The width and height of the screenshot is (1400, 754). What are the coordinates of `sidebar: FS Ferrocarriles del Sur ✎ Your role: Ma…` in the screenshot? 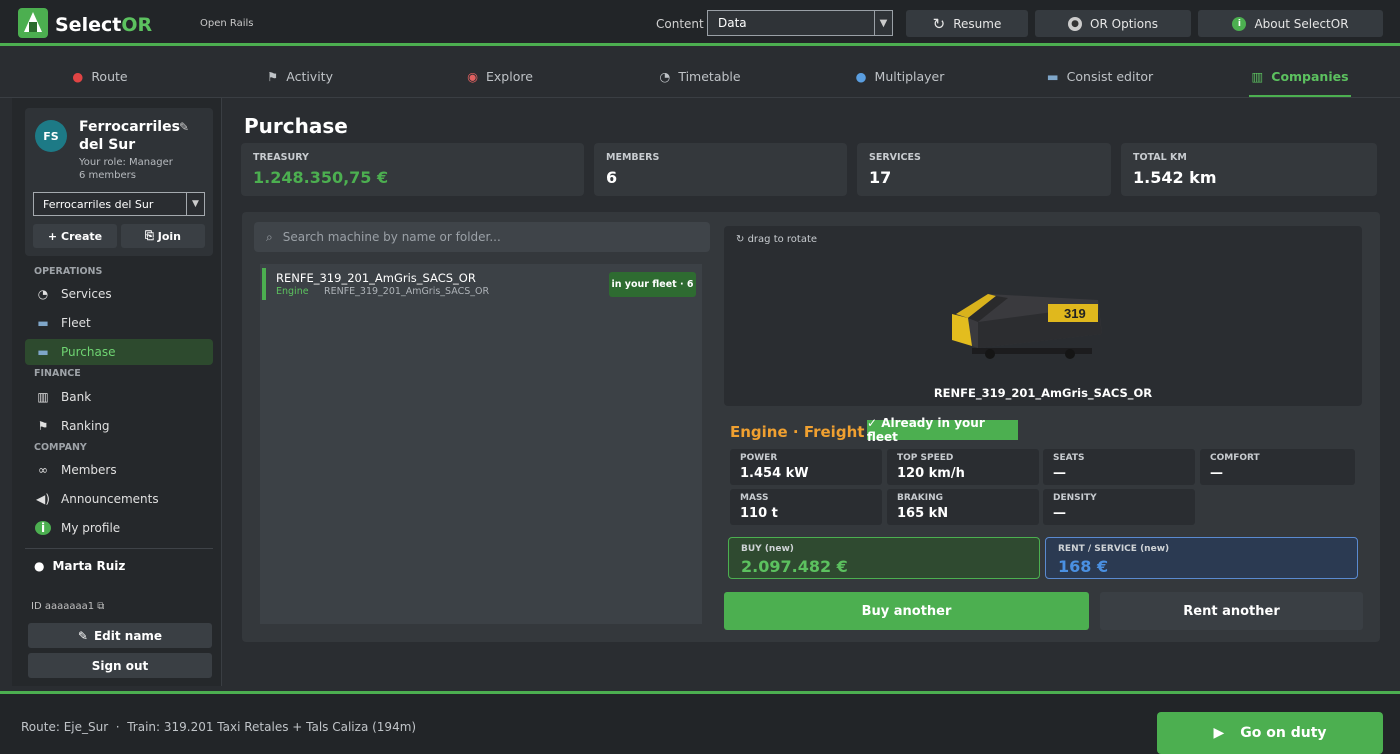 It's located at (117, 392).